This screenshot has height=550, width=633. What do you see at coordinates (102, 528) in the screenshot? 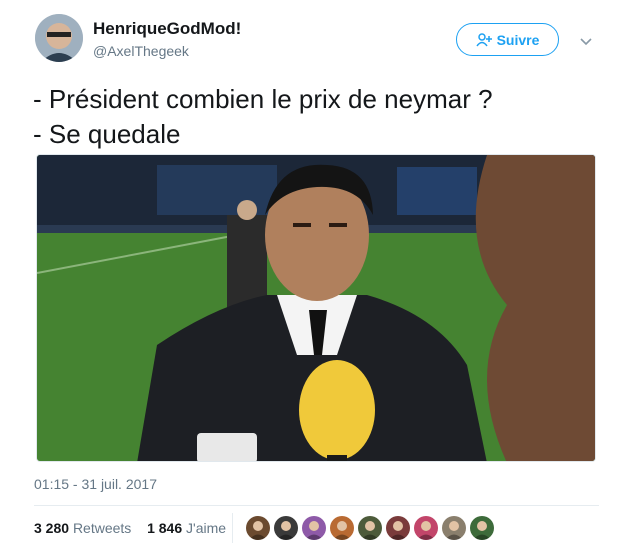
I see `retweets-label: Retweets` at bounding box center [102, 528].